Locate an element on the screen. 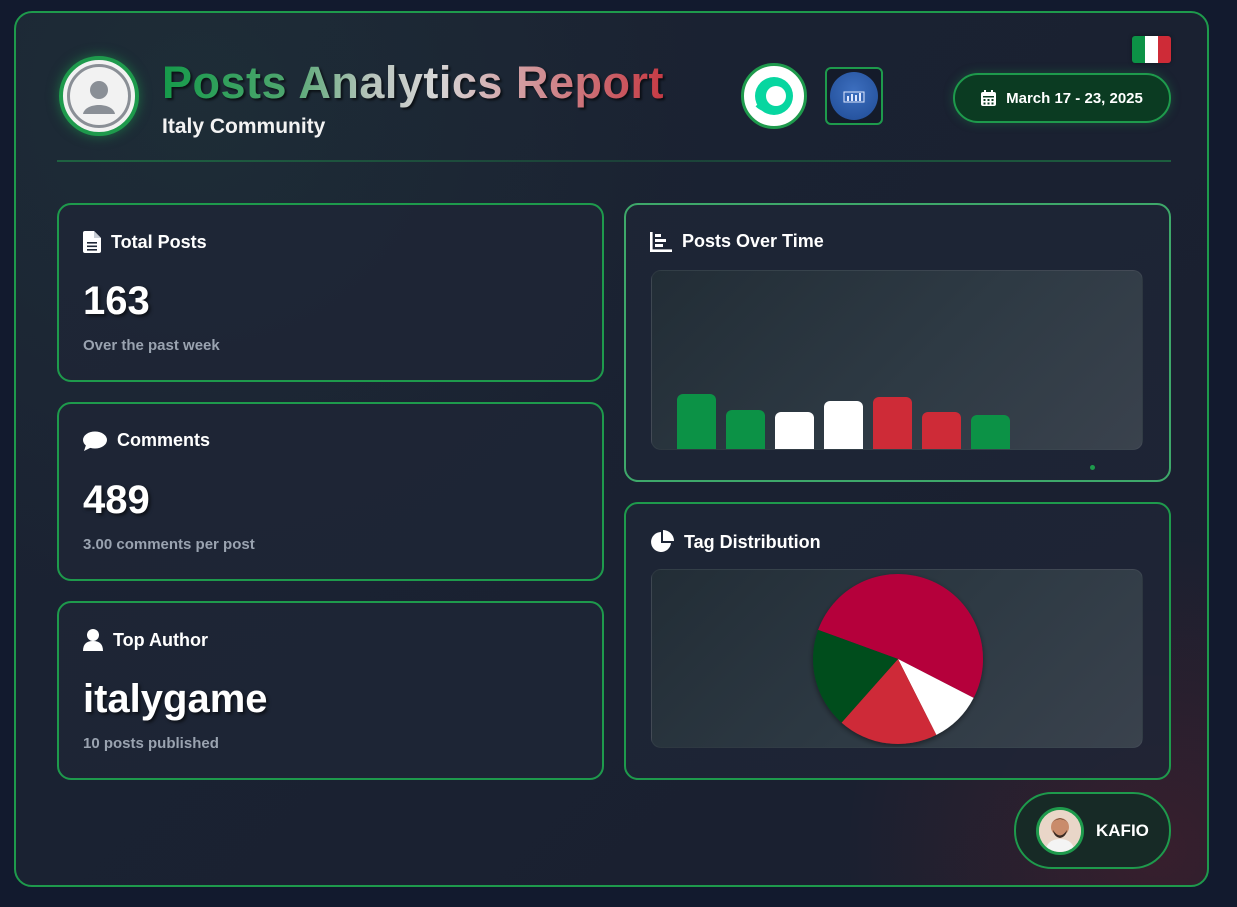 The image size is (1237, 907). posts-over-time-card: Posts Over Time is located at coordinates (897, 342).